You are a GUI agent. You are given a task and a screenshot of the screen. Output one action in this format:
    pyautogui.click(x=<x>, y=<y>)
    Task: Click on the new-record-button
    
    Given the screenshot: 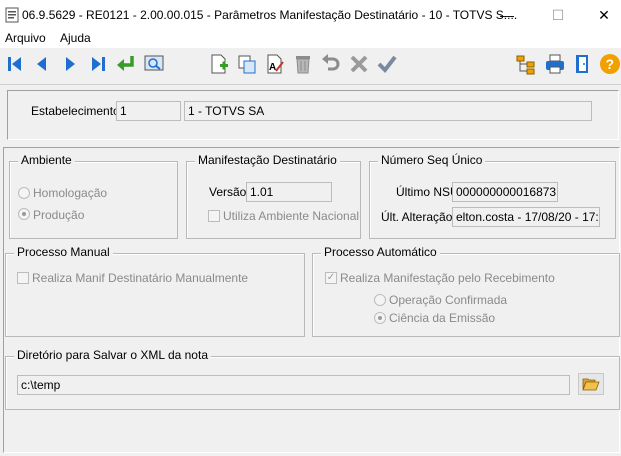 What is the action you would take?
    pyautogui.click(x=219, y=64)
    